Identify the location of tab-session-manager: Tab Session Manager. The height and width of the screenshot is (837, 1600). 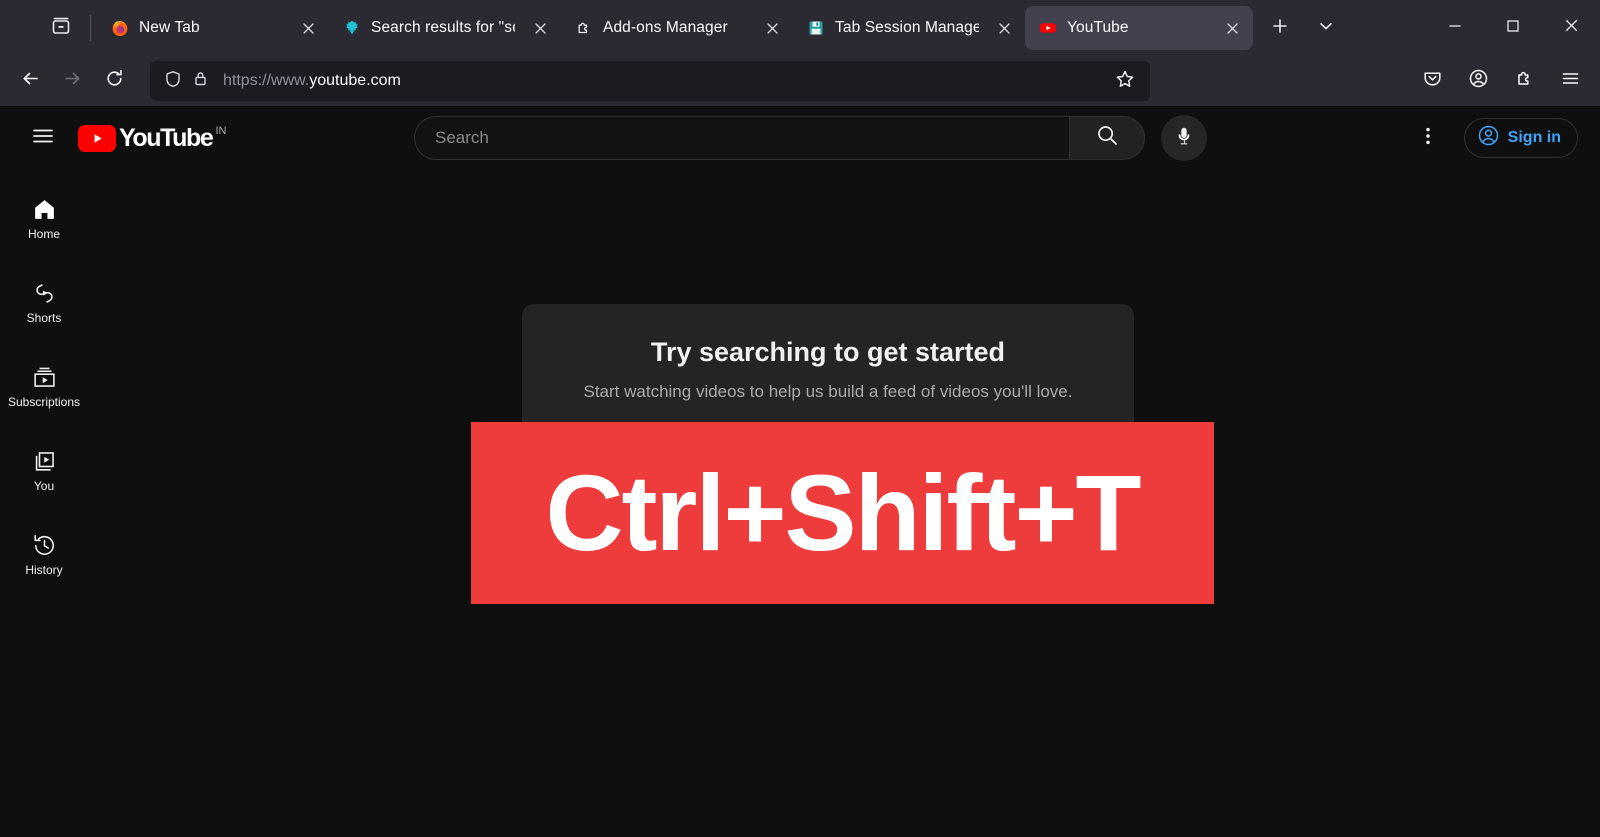
(909, 28).